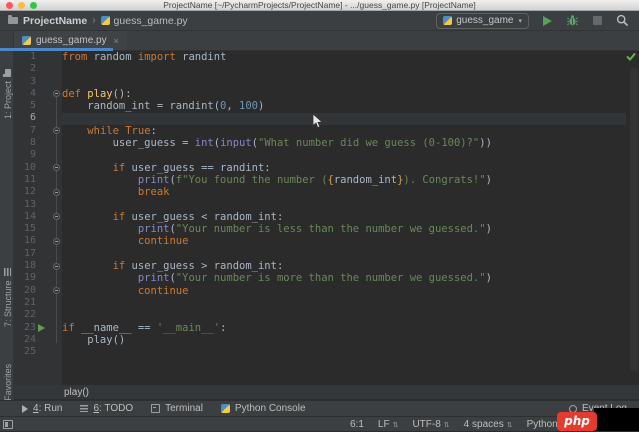 This screenshot has height=432, width=639. Describe the element at coordinates (357, 424) in the screenshot. I see `caret-position: 6:1` at that location.